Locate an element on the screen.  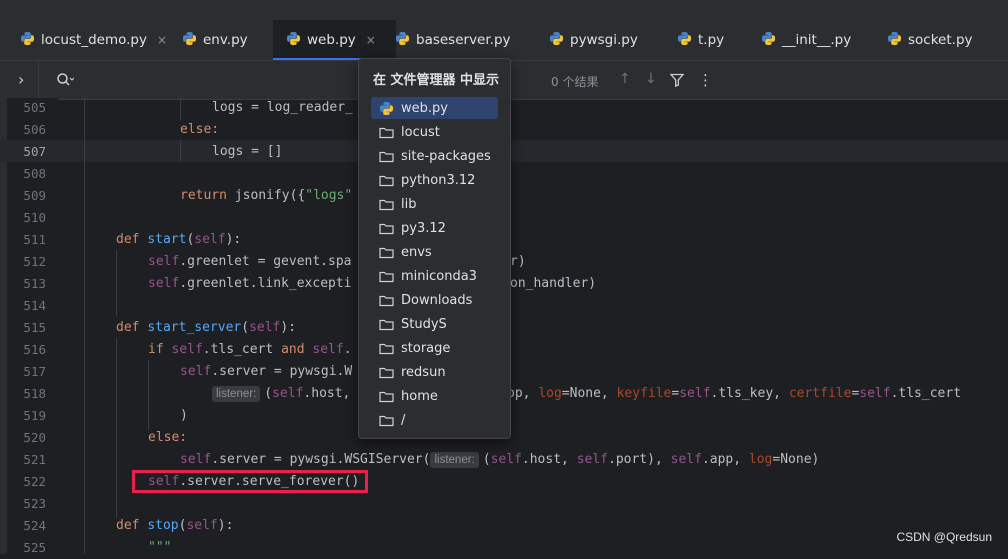
line-number: 525 is located at coordinates (34, 547).